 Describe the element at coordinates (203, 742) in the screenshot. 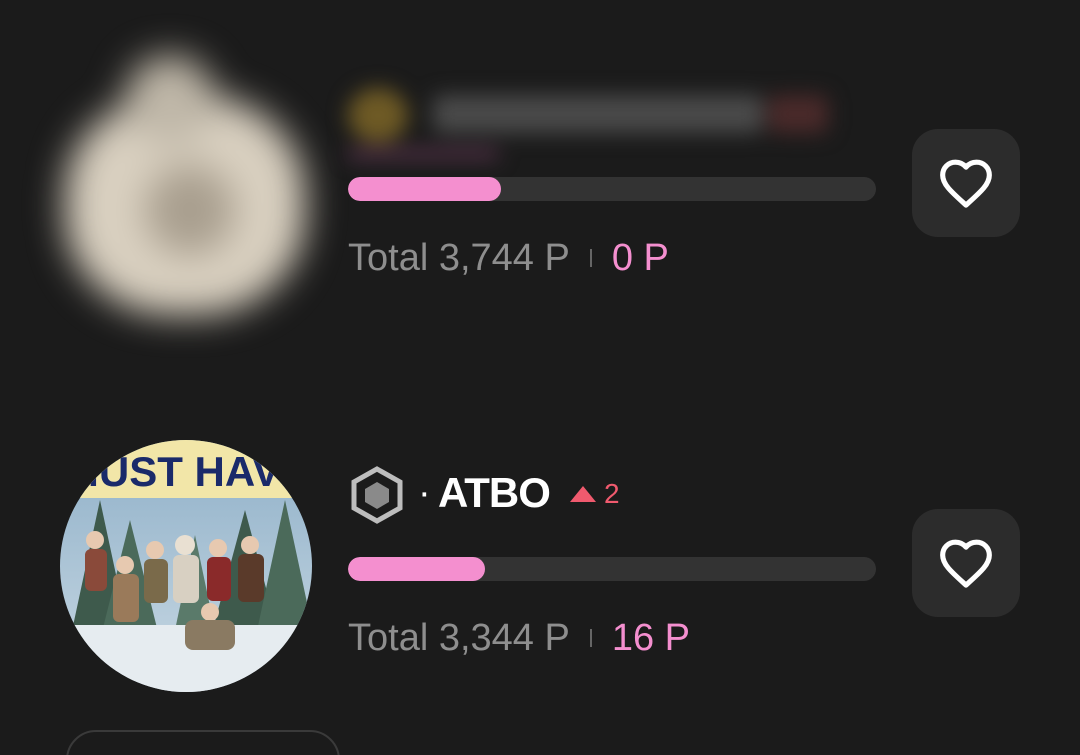

I see `next-item-pill` at that location.